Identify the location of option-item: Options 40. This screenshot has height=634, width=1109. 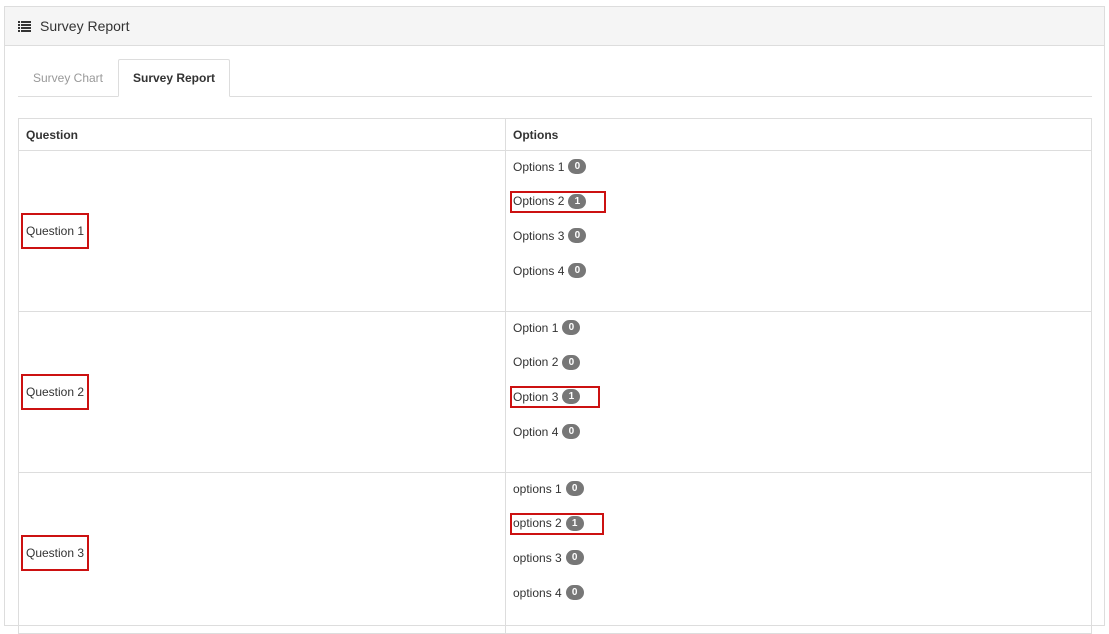
(798, 278).